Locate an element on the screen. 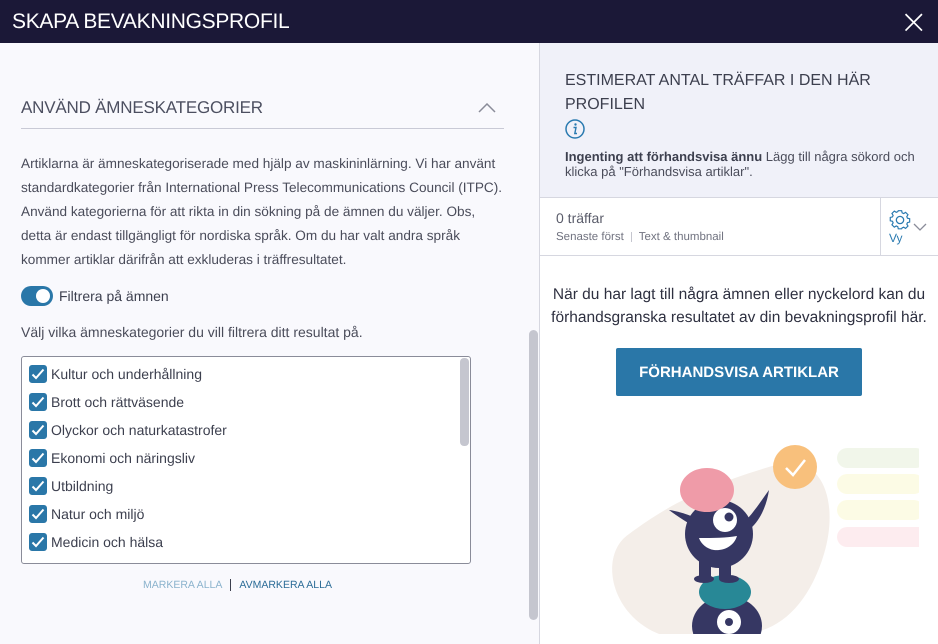 This screenshot has height=644, width=938. info-text: Ingenting att förhandsvisa ännu Lägg till några sökord och klicka på "Förhandsvisa artiklar". is located at coordinates (740, 164).